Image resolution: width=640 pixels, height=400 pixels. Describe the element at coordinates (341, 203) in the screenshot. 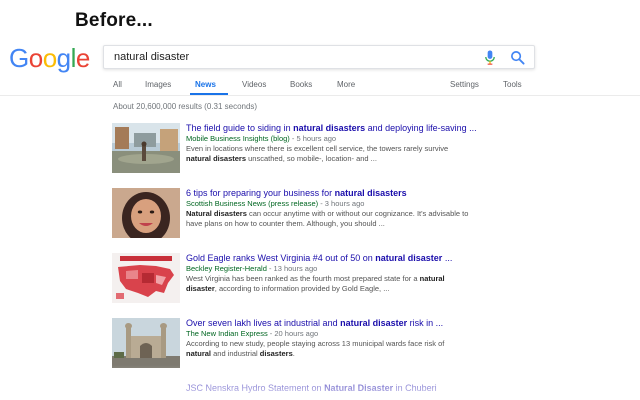

I see `result-time: - 3 hours ago` at that location.